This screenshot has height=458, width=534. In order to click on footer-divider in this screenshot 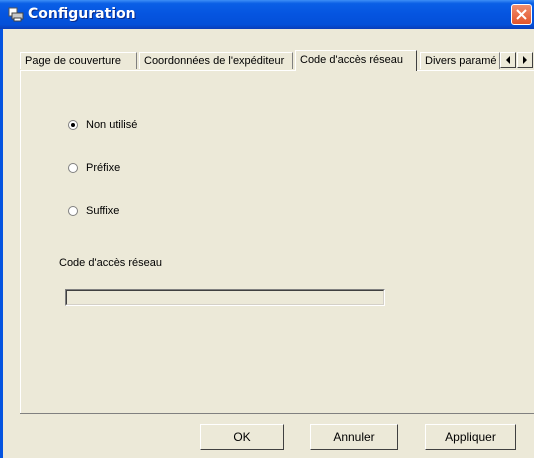, I will do `click(277, 413)`.